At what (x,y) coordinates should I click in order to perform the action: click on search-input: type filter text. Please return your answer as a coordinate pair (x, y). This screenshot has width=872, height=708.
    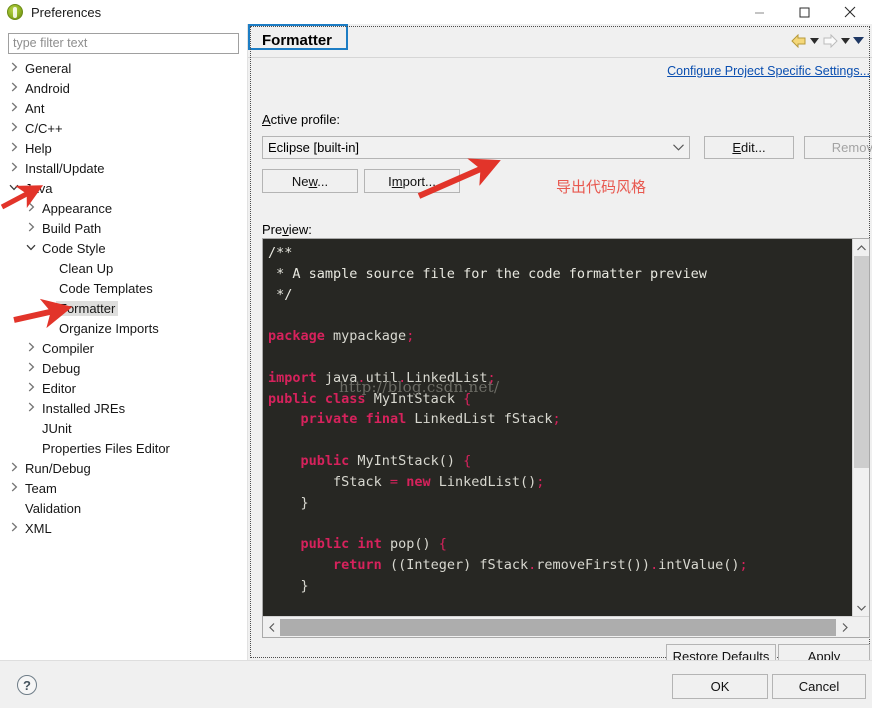
    Looking at the image, I should click on (123, 43).